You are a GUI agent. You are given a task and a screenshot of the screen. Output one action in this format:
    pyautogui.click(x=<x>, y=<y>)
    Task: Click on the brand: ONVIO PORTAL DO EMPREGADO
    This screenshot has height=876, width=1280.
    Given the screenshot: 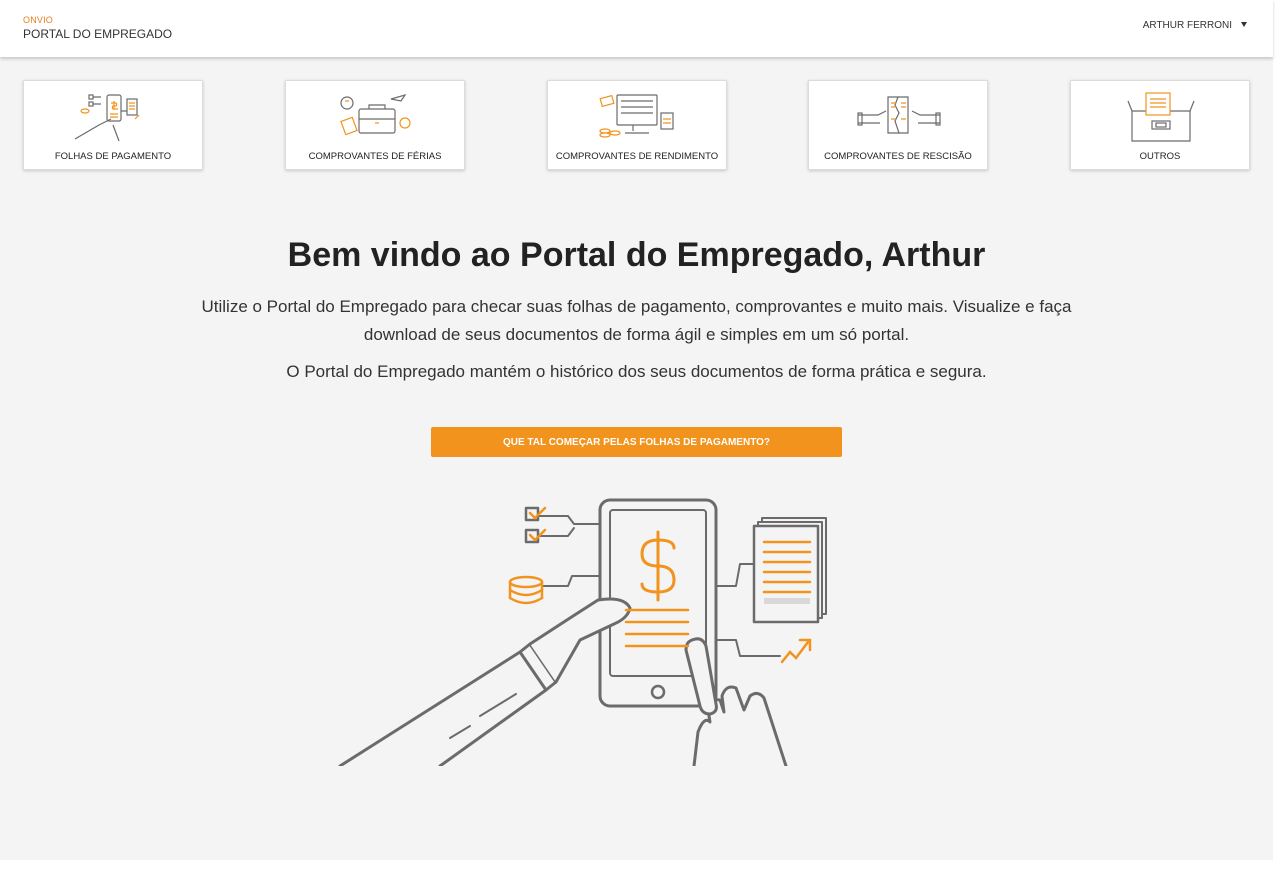 What is the action you would take?
    pyautogui.click(x=97, y=28)
    